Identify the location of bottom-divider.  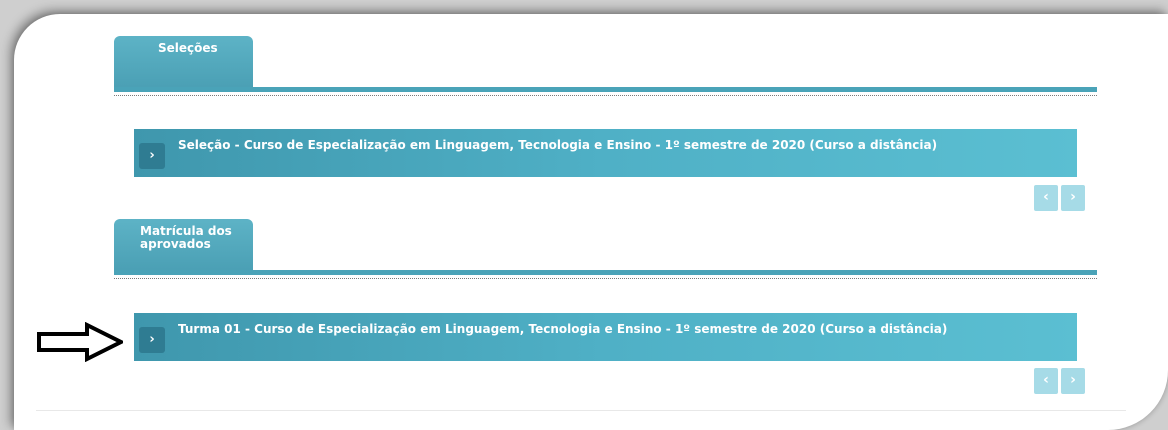
(581, 410).